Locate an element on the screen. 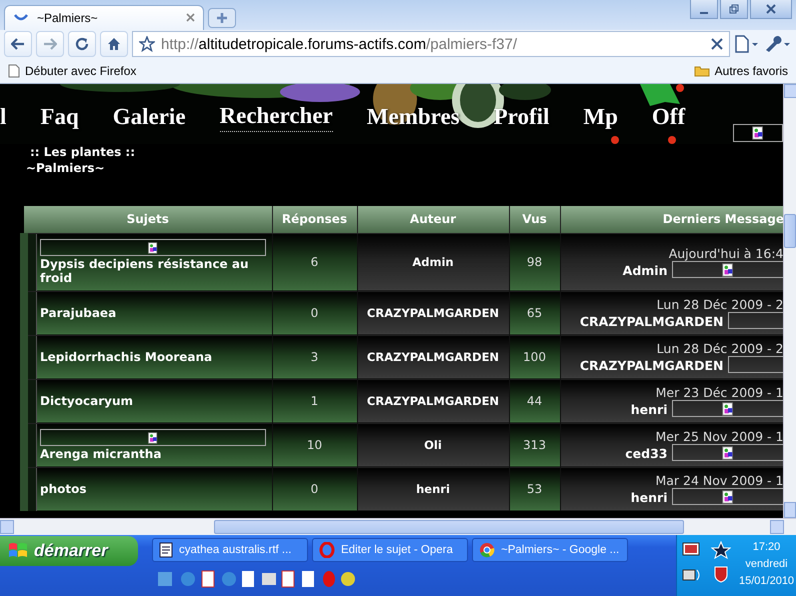 Image resolution: width=796 pixels, height=596 pixels. new-tab-button is located at coordinates (222, 18).